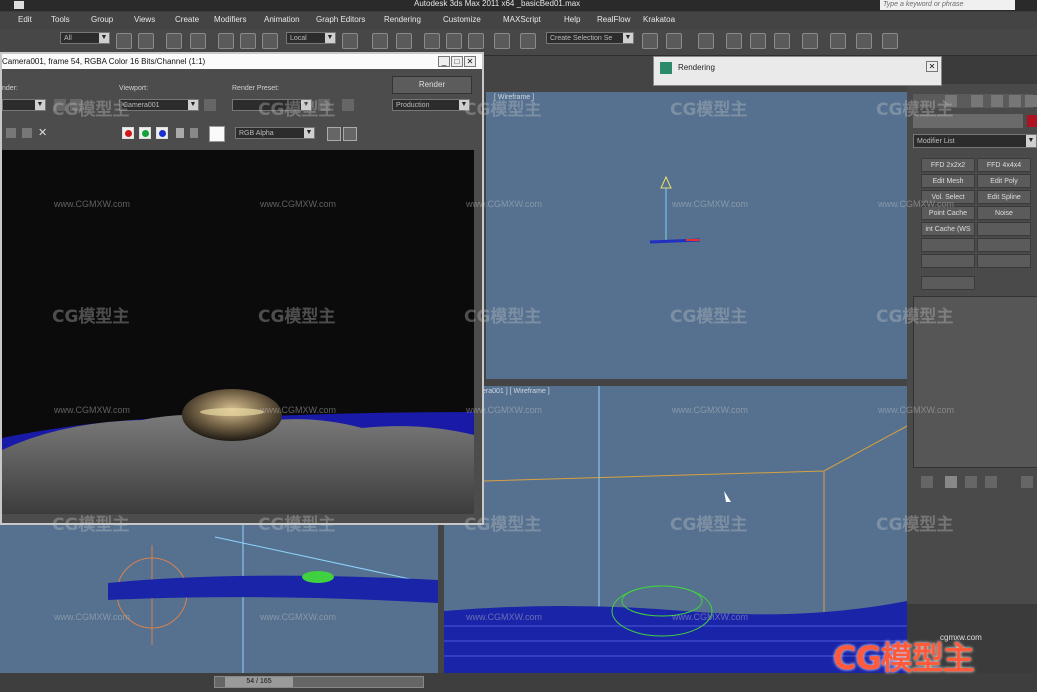  I want to click on menu-group: Group, so click(102, 19).